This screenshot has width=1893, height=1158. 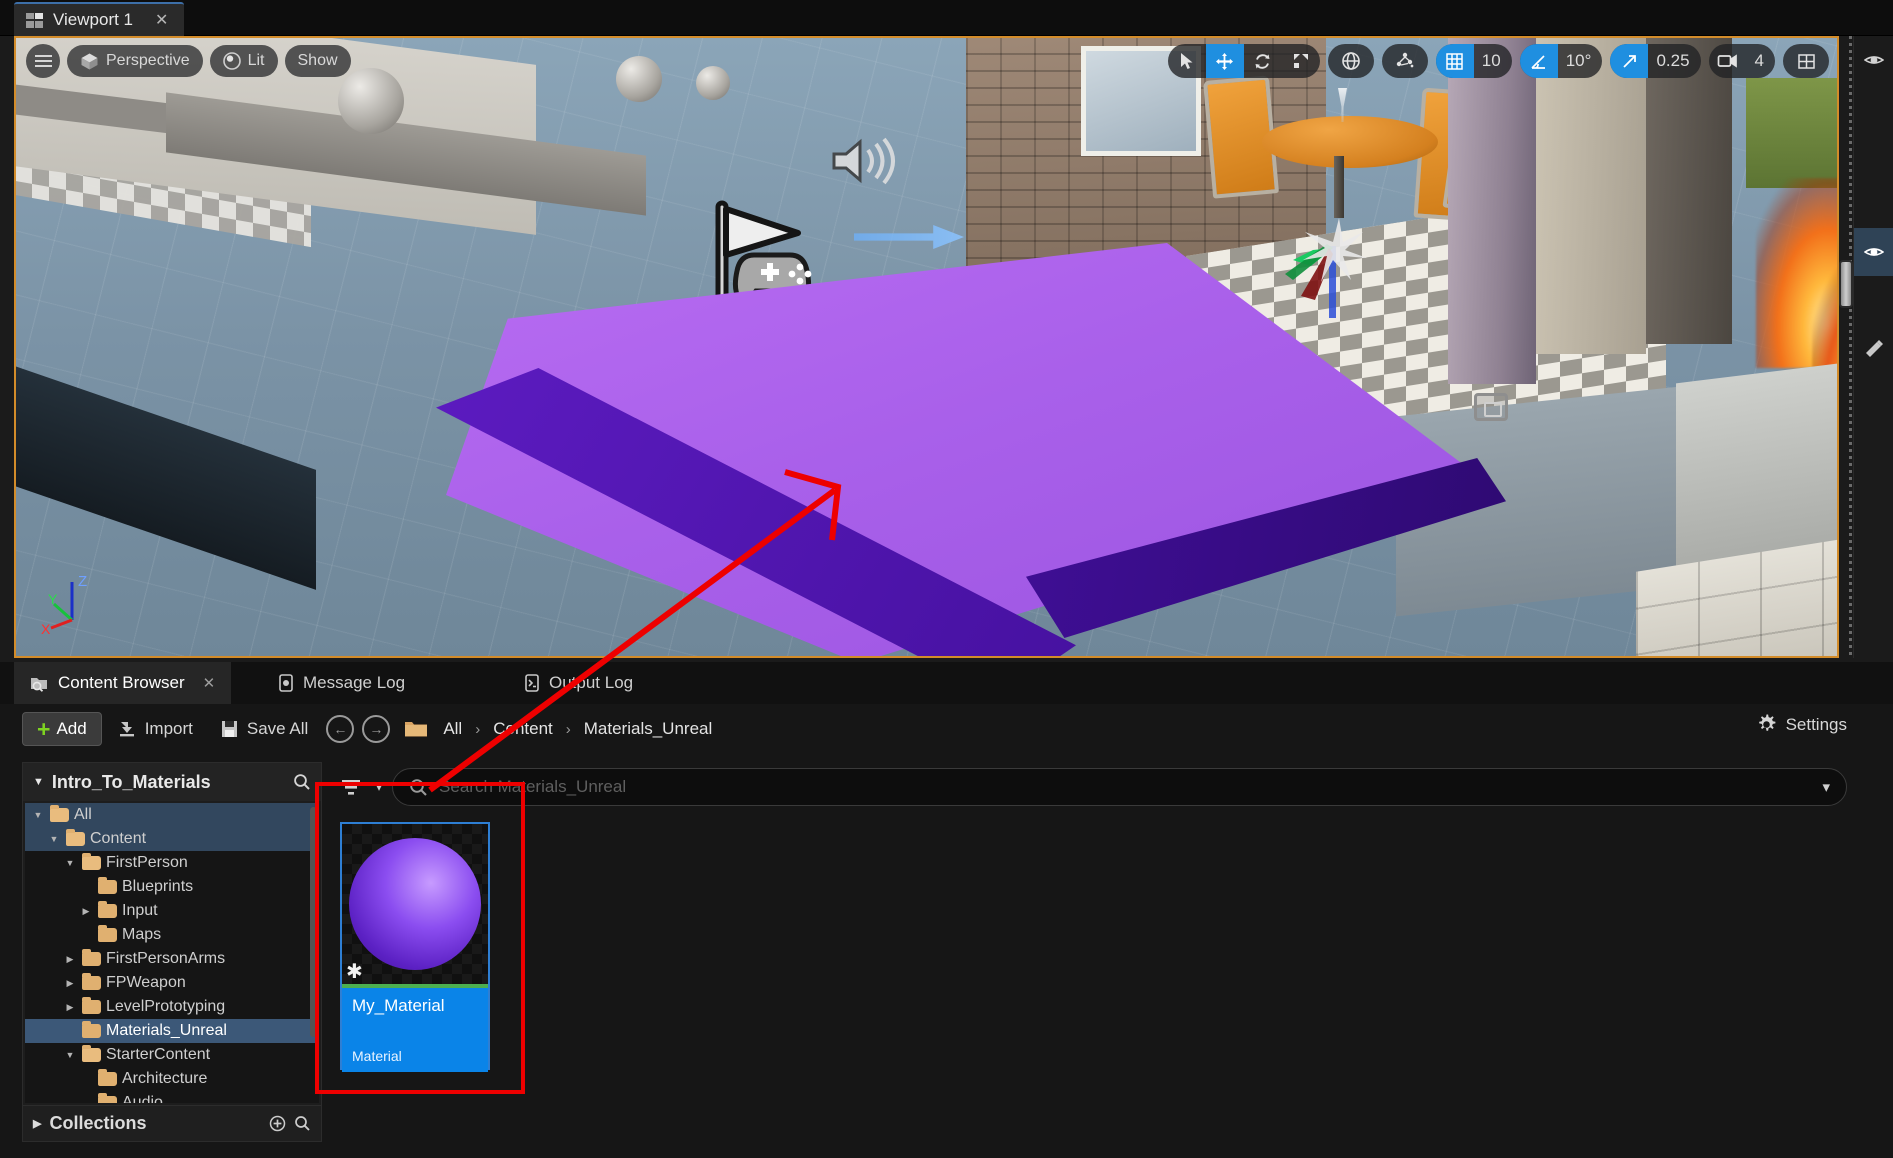 What do you see at coordinates (243, 61) in the screenshot?
I see `view-mode-button: Lit` at bounding box center [243, 61].